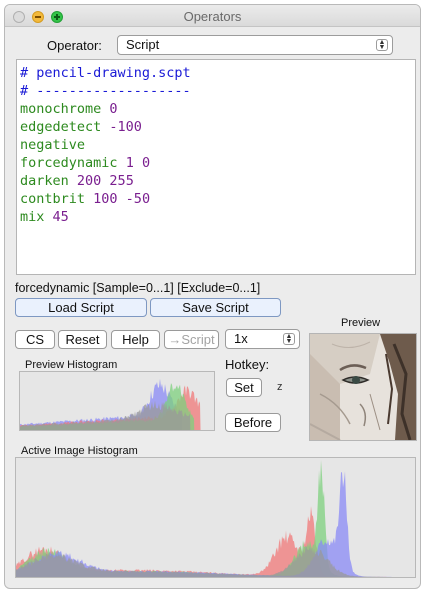 This screenshot has width=426, height=594. Describe the element at coordinates (71, 365) in the screenshot. I see `preview-histogram-label: Preview Histogram` at that location.